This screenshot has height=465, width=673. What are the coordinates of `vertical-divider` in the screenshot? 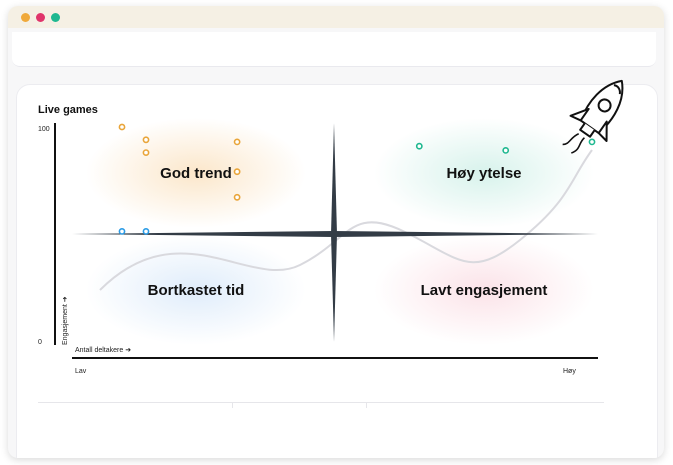 It's located at (334, 232).